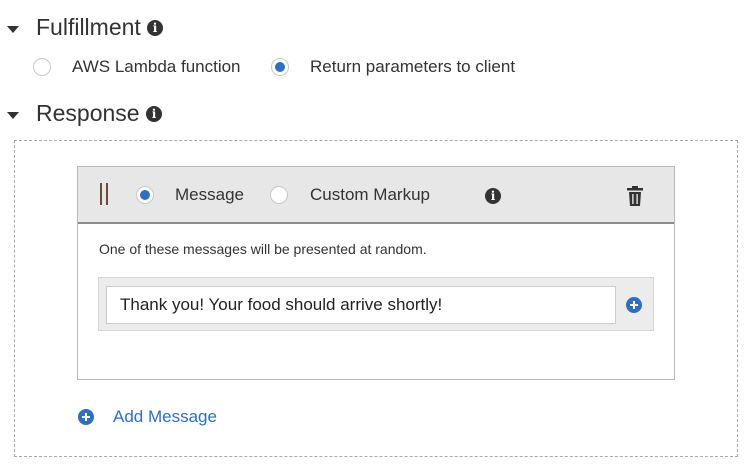  Describe the element at coordinates (209, 195) in the screenshot. I see `radio-message-label: Message` at that location.